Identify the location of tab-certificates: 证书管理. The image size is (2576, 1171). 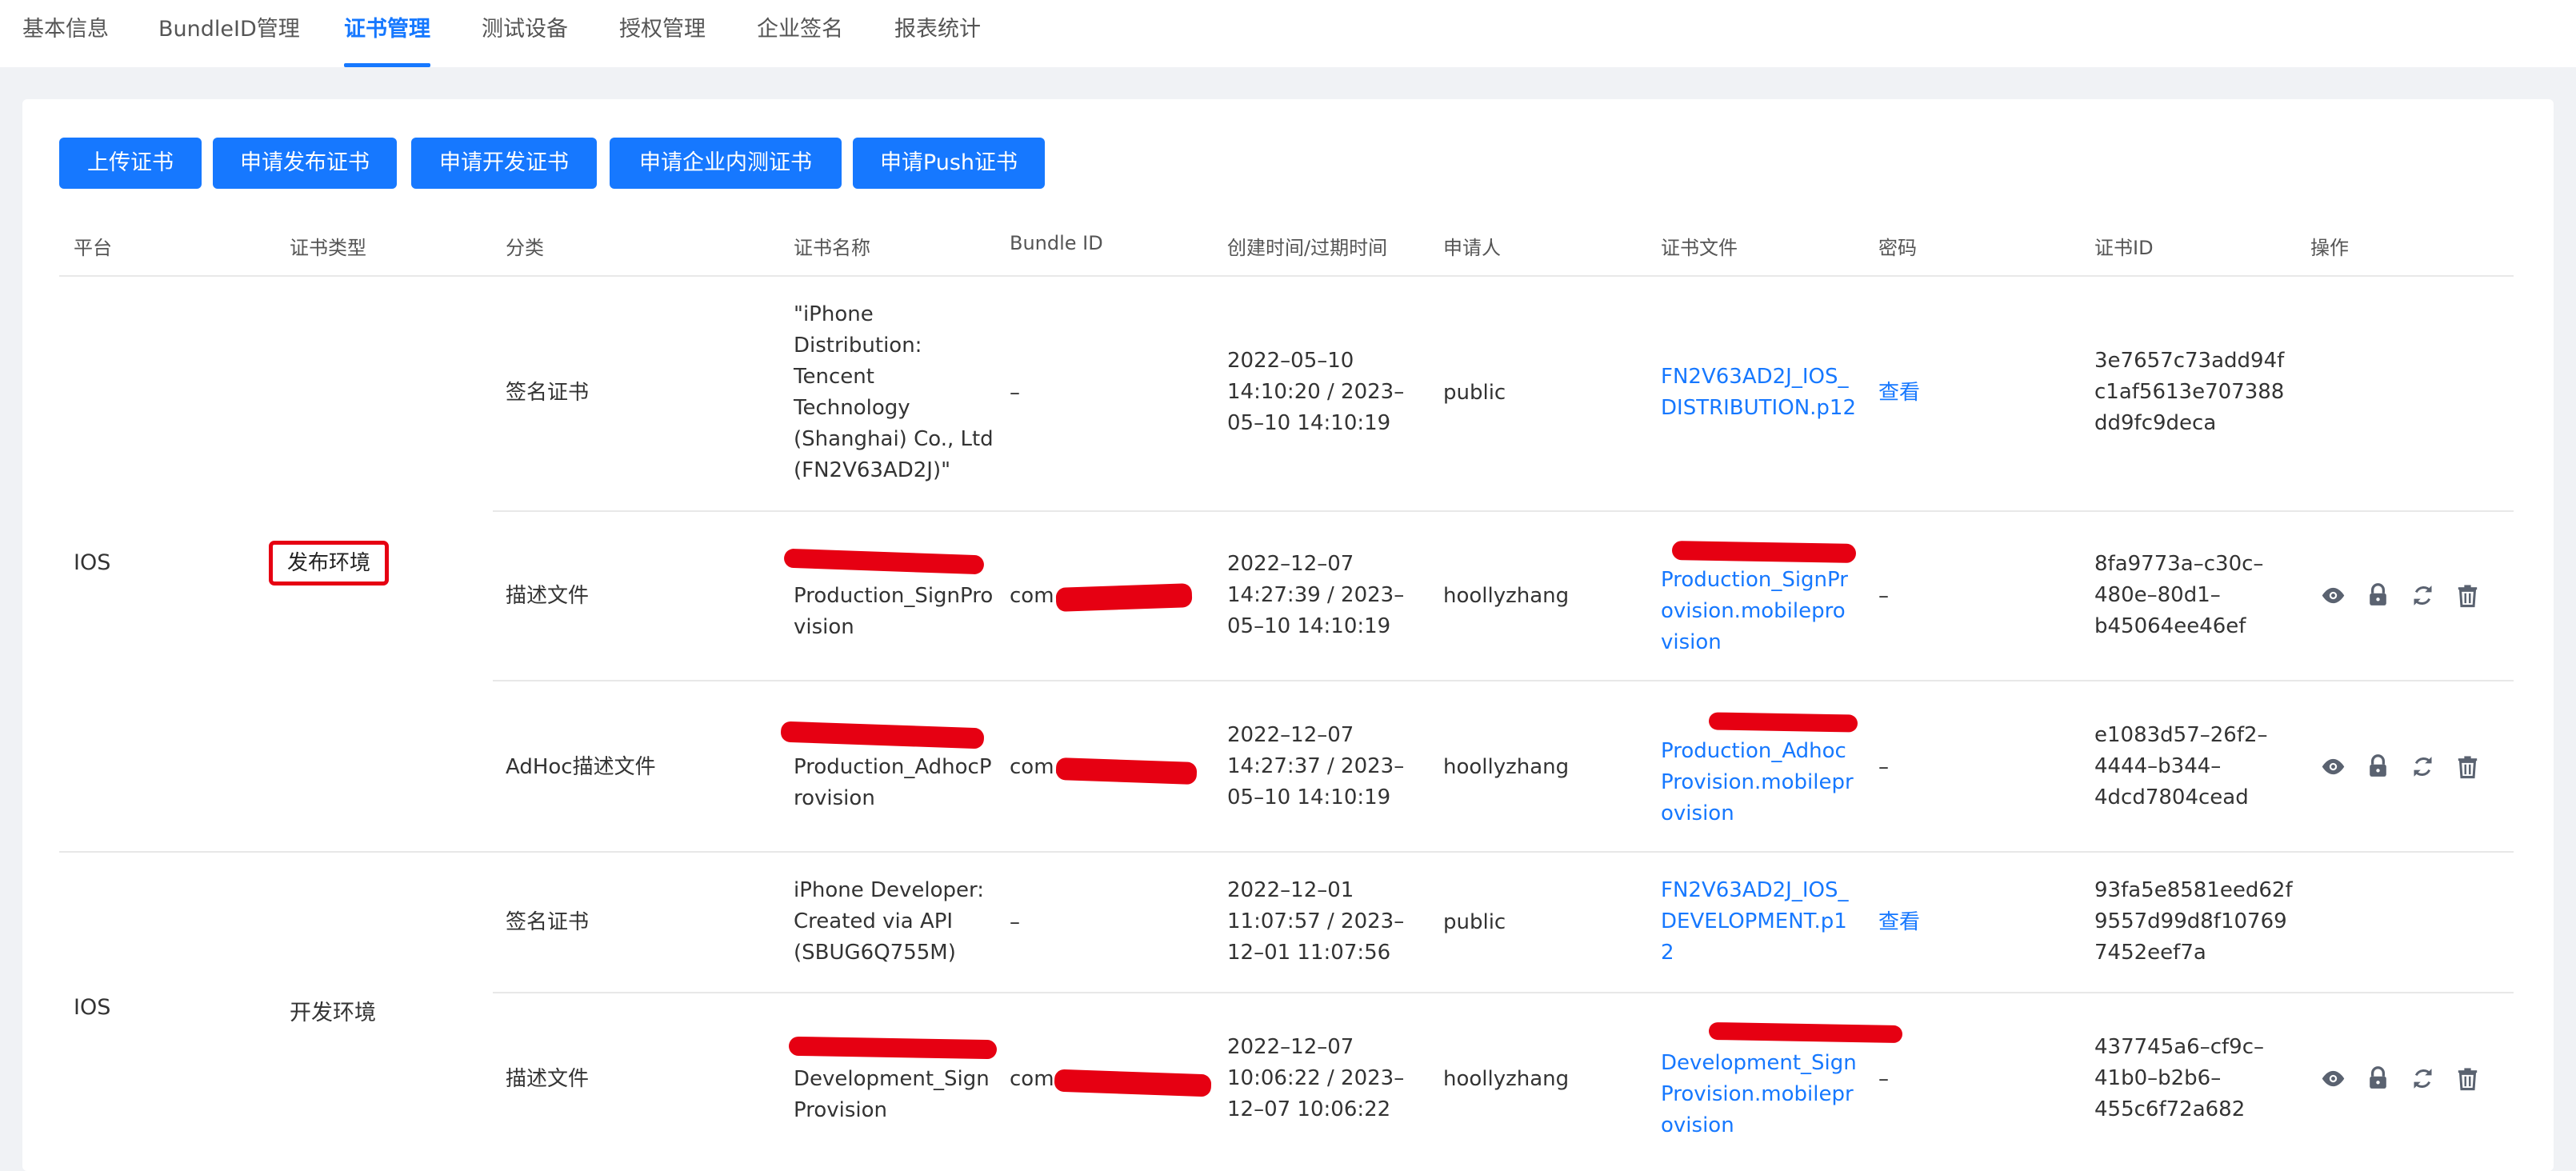
(387, 33).